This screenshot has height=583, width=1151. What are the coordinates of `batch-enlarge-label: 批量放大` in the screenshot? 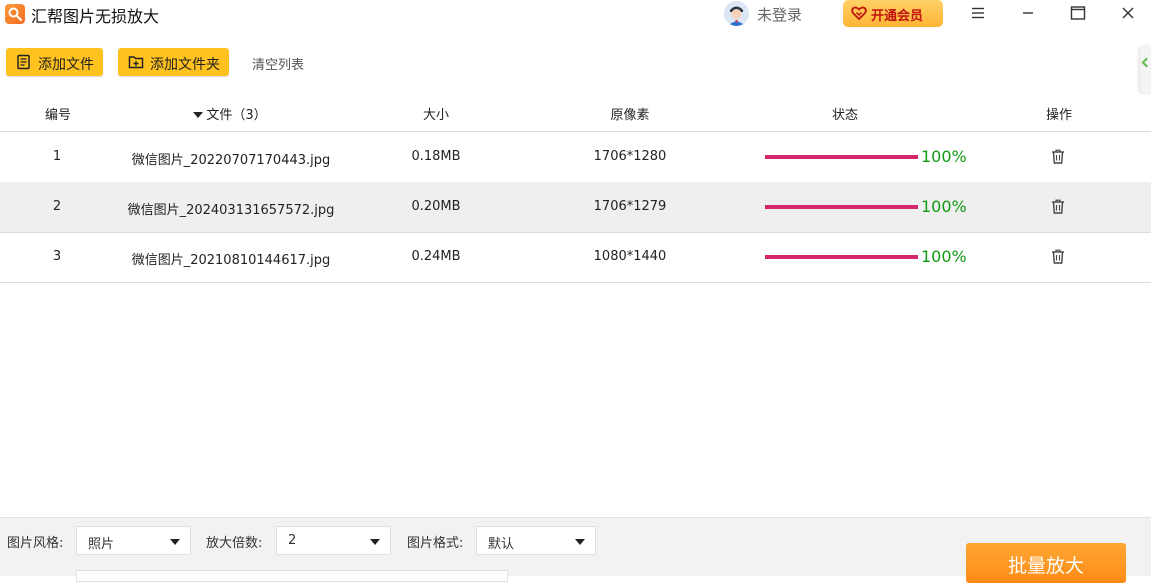 It's located at (1045, 566).